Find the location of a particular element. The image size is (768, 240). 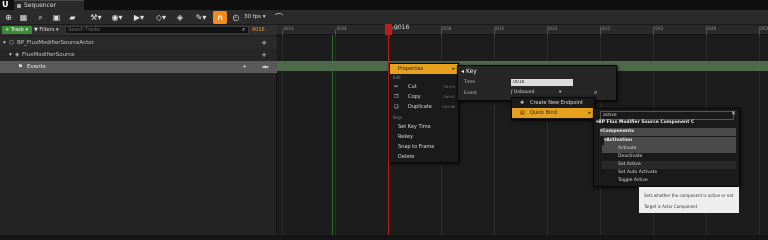

playhead-label: 0016 is located at coordinates (402, 27).